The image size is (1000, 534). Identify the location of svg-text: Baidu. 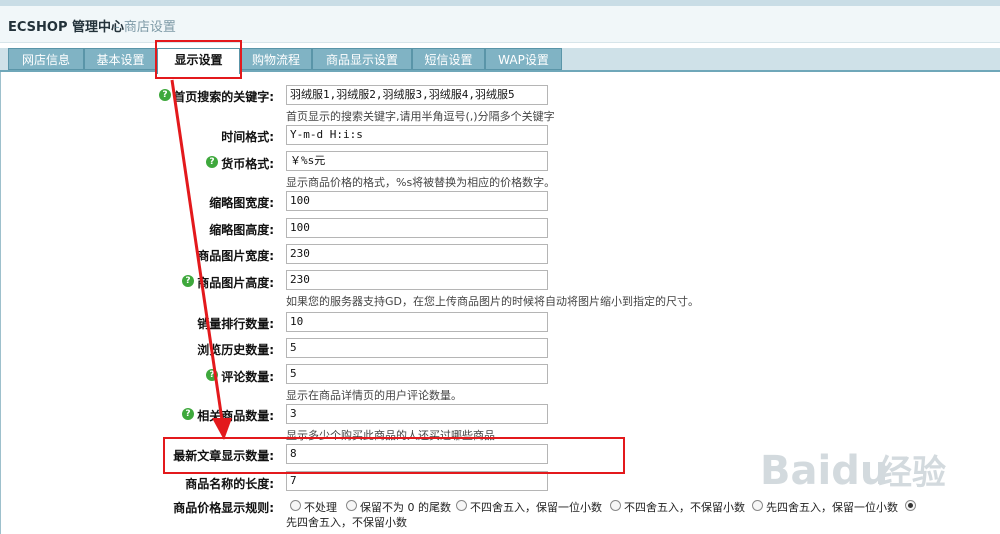
(824, 471).